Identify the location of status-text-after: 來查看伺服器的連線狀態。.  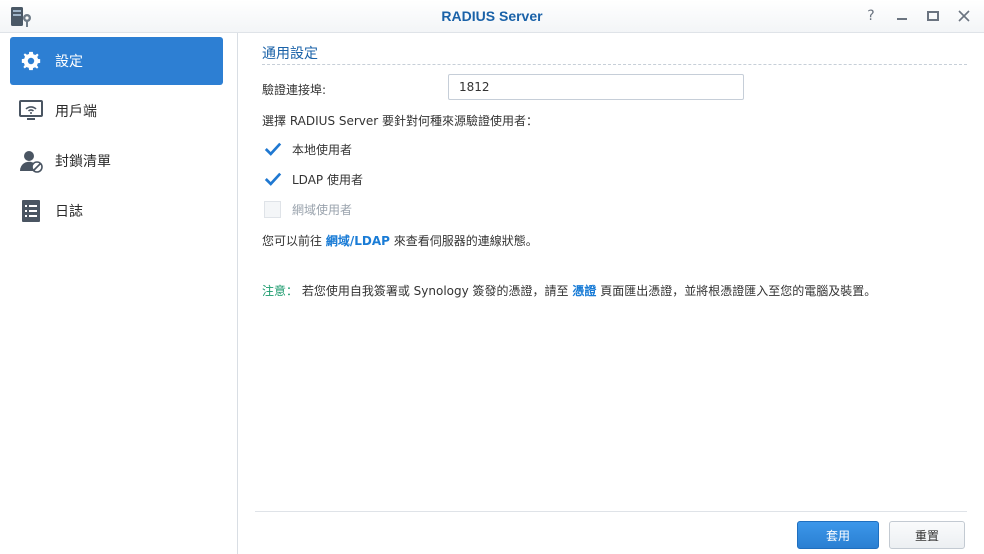
(465, 241).